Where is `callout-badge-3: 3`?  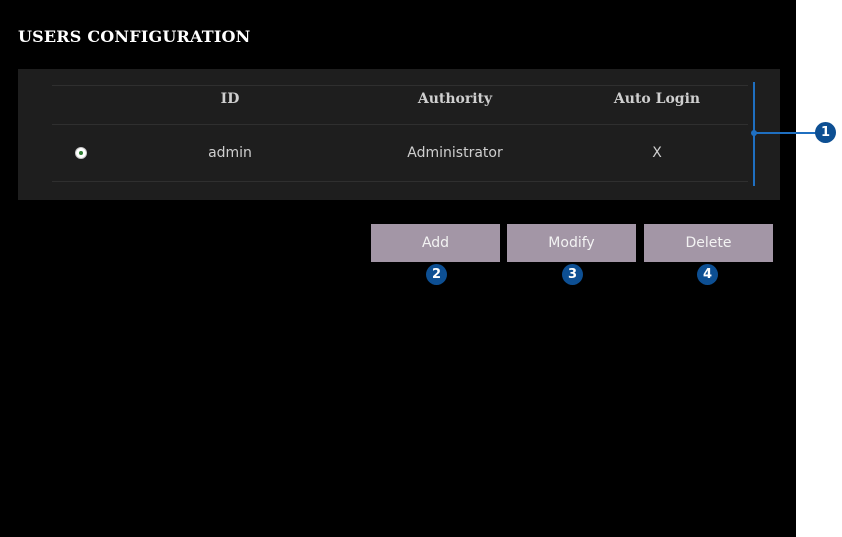 callout-badge-3: 3 is located at coordinates (572, 274).